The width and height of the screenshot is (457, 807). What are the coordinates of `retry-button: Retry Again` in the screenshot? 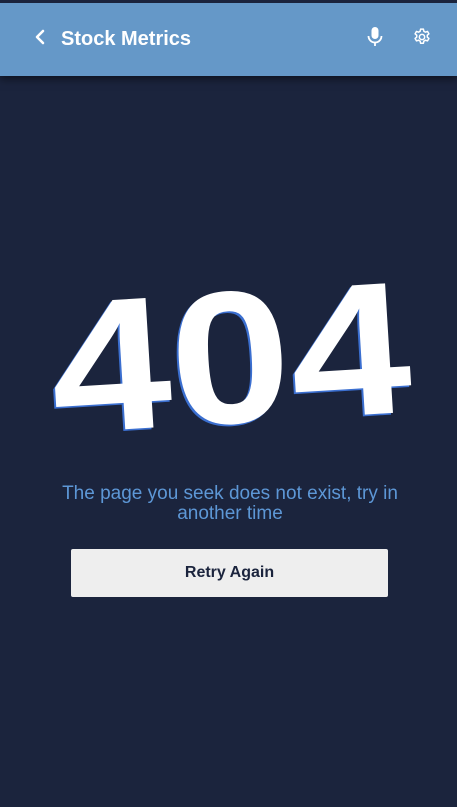 It's located at (229, 573).